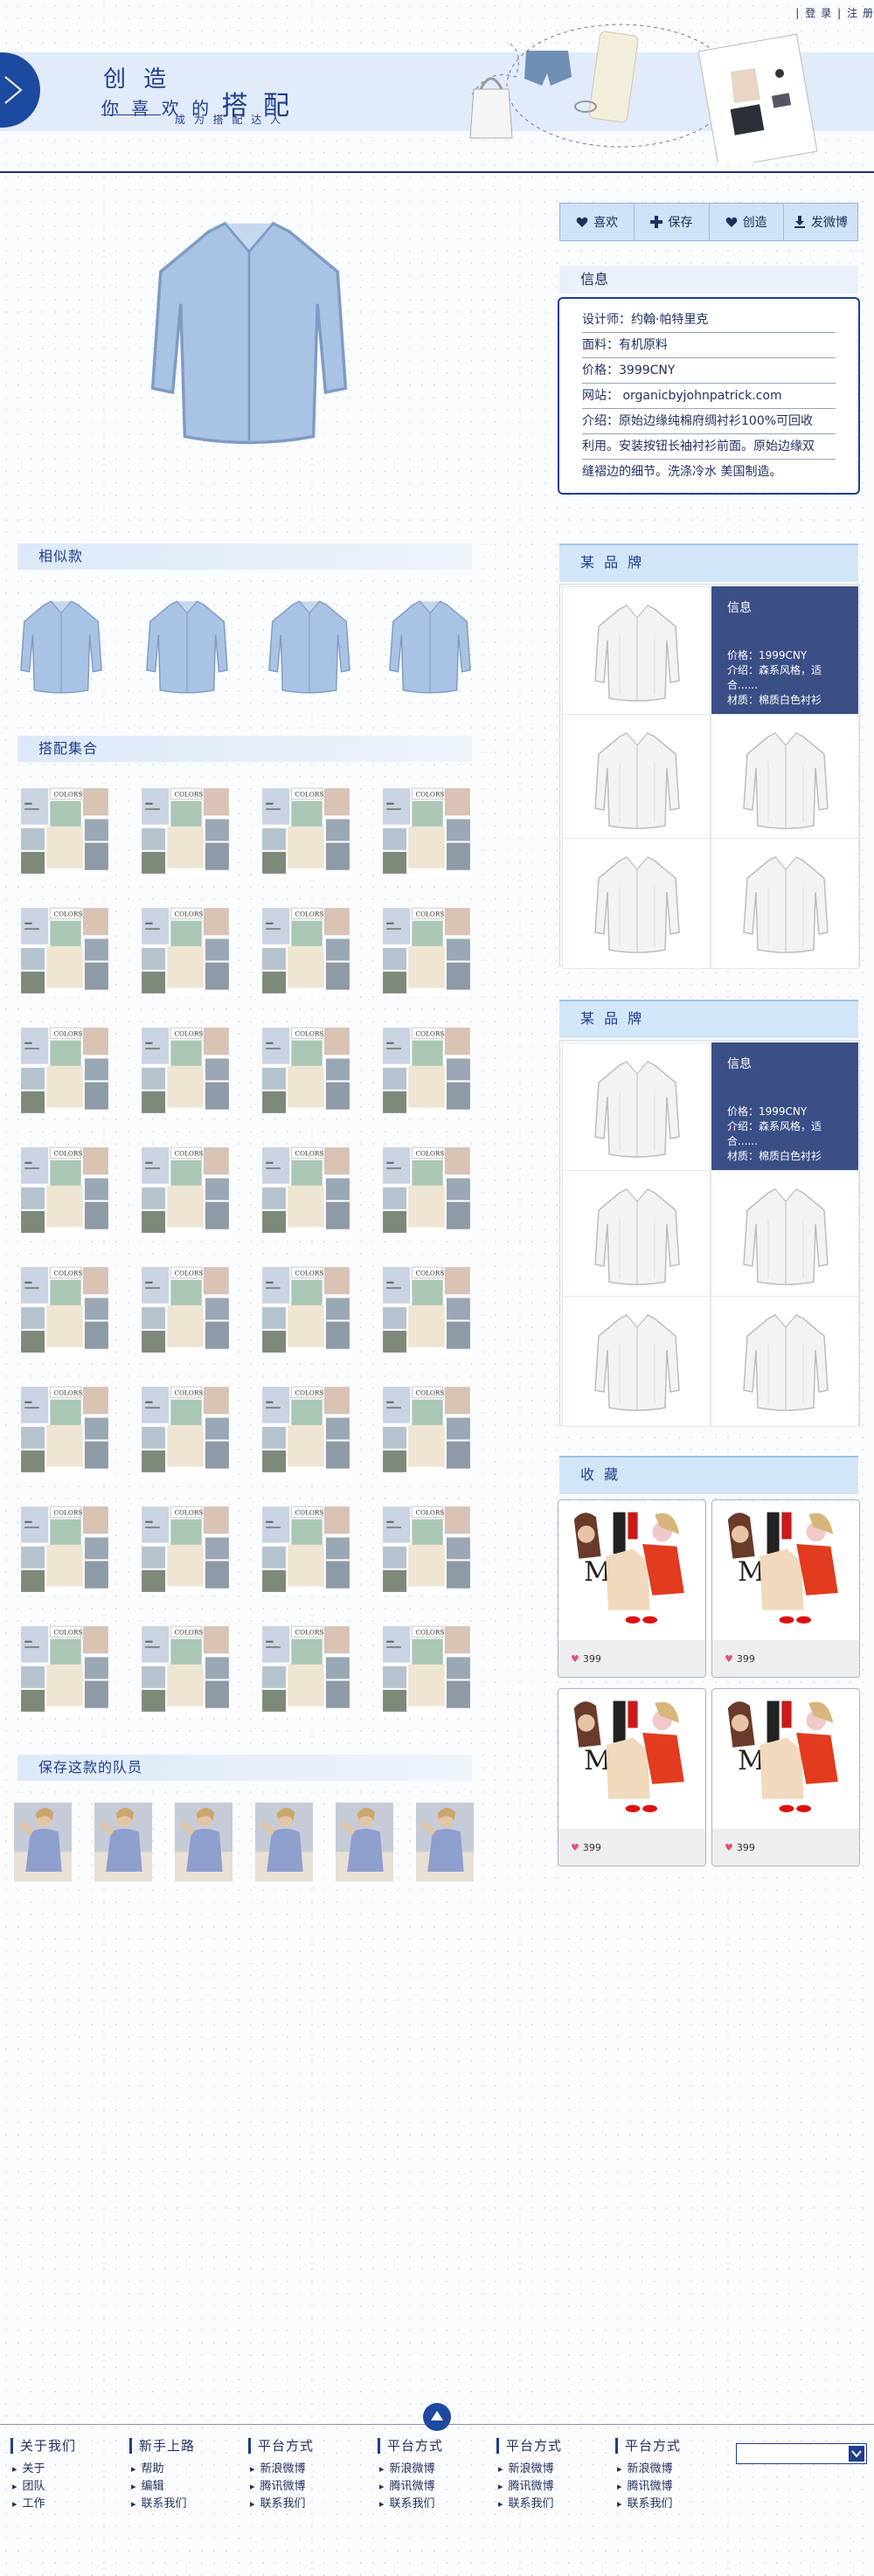 Image resolution: width=874 pixels, height=2576 pixels. Describe the element at coordinates (709, 1475) in the screenshot. I see `favorites-title: 收 藏` at that location.